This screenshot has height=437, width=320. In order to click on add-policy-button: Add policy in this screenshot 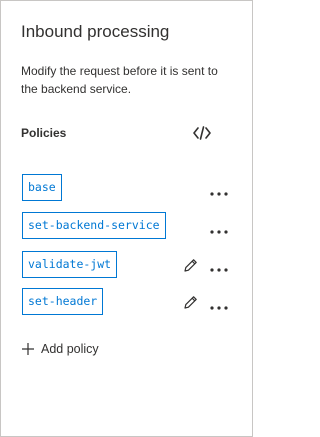, I will do `click(60, 349)`.